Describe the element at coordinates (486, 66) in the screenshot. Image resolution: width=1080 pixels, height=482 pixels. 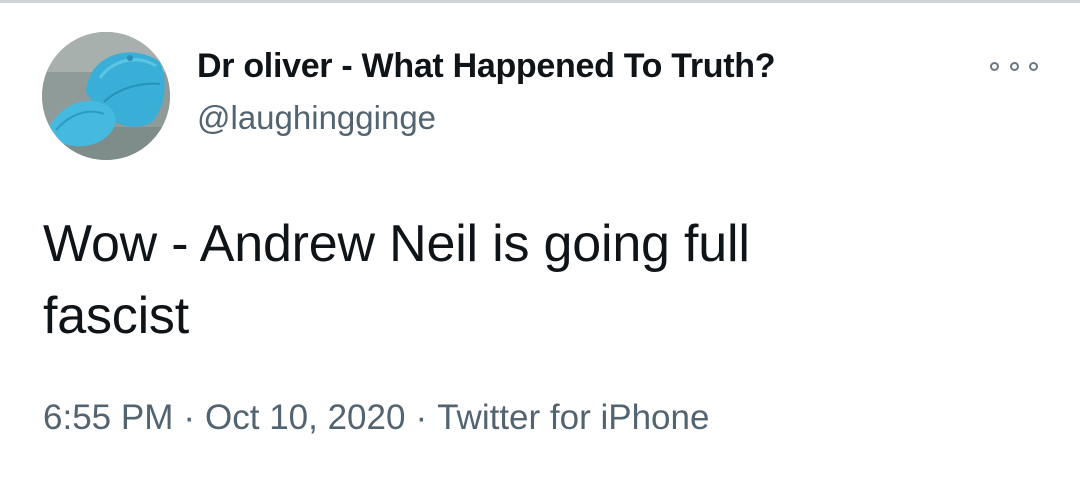
I see `display-name: Dr oliver - What Happened To Truth?` at that location.